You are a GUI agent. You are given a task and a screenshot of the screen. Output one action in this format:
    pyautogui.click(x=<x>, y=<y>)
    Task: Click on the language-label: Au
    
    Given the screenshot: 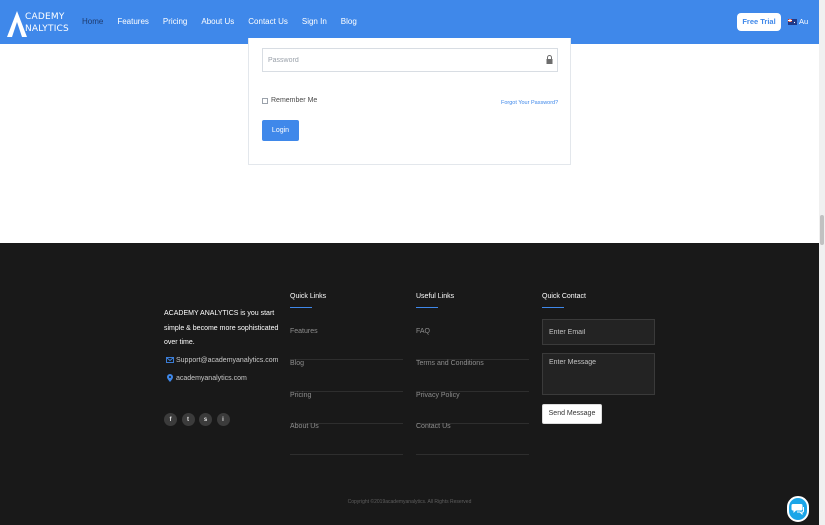 What is the action you would take?
    pyautogui.click(x=804, y=21)
    